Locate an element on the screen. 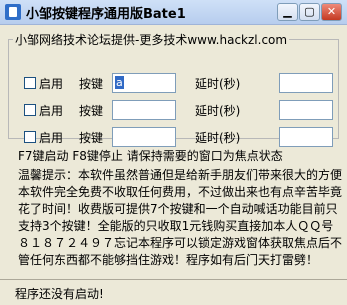 The height and width of the screenshot is (305, 347). enable-label-2: 启用 is located at coordinates (51, 111).